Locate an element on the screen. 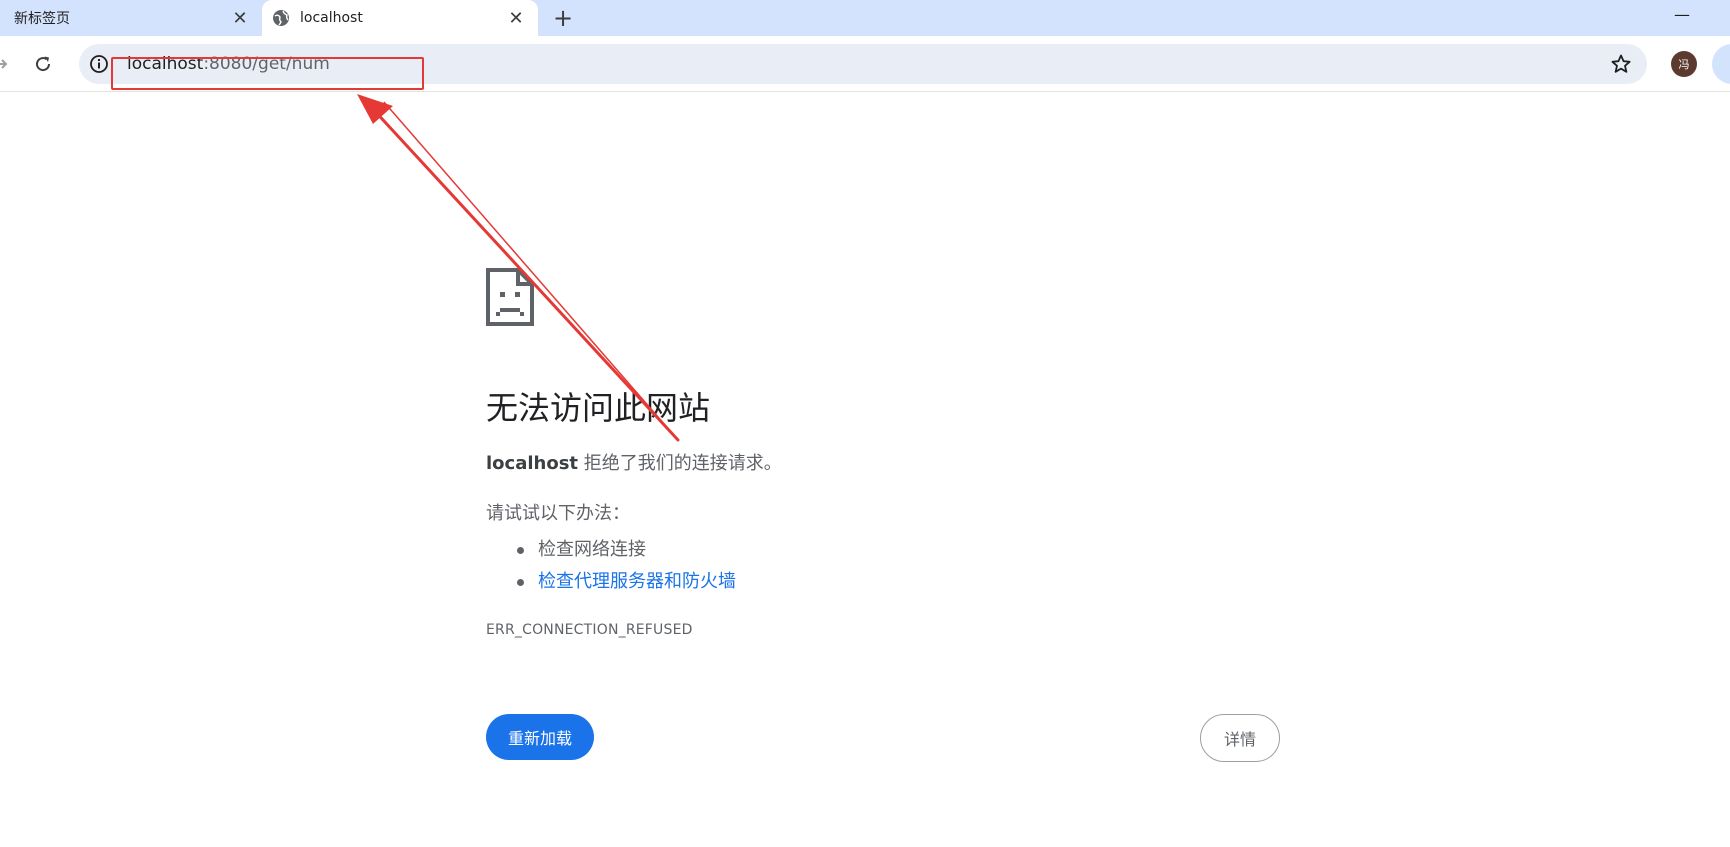 Image resolution: width=1730 pixels, height=847 pixels. suggestion-check-proxy: 检查代理服务器和防火墙 is located at coordinates (611, 582).